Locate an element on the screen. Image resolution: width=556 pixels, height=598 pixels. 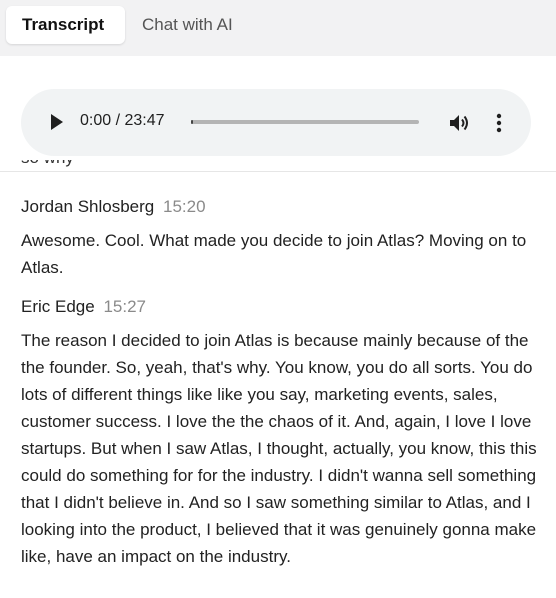
speaker-line: Jordan Shlosberg 15:20 is located at coordinates (281, 207).